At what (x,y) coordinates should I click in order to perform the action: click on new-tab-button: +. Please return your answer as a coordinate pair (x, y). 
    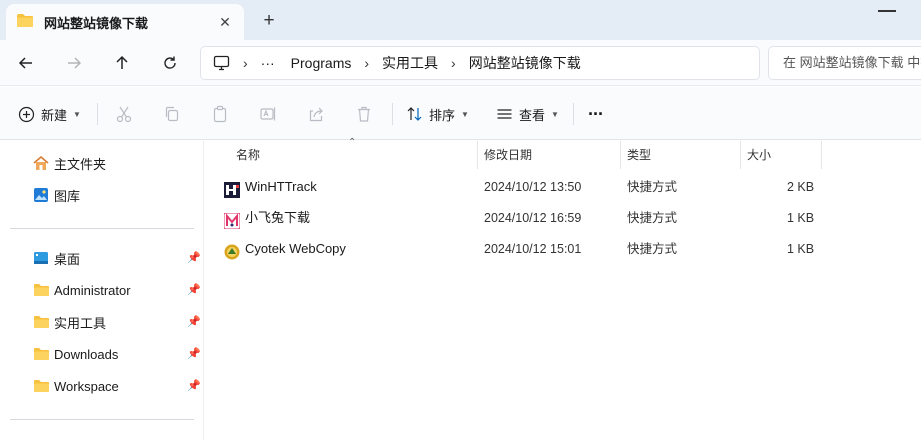
    Looking at the image, I should click on (269, 22).